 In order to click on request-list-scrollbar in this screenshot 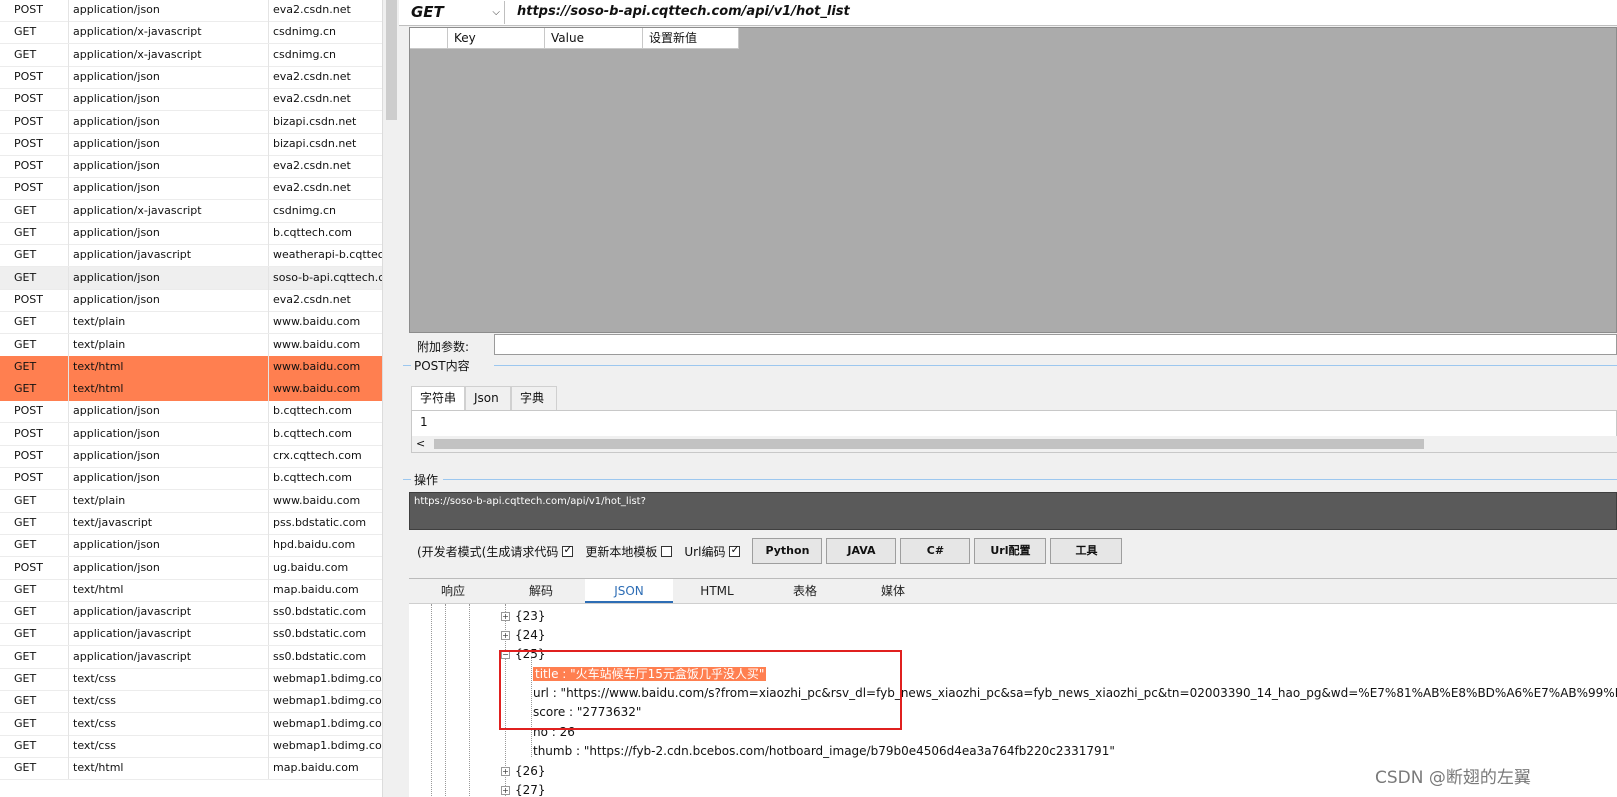, I will do `click(390, 398)`.